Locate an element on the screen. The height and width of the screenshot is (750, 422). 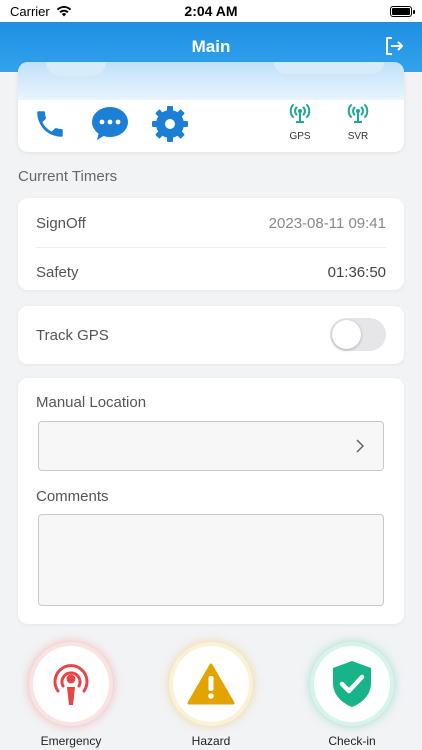
settings-button is located at coordinates (170, 124).